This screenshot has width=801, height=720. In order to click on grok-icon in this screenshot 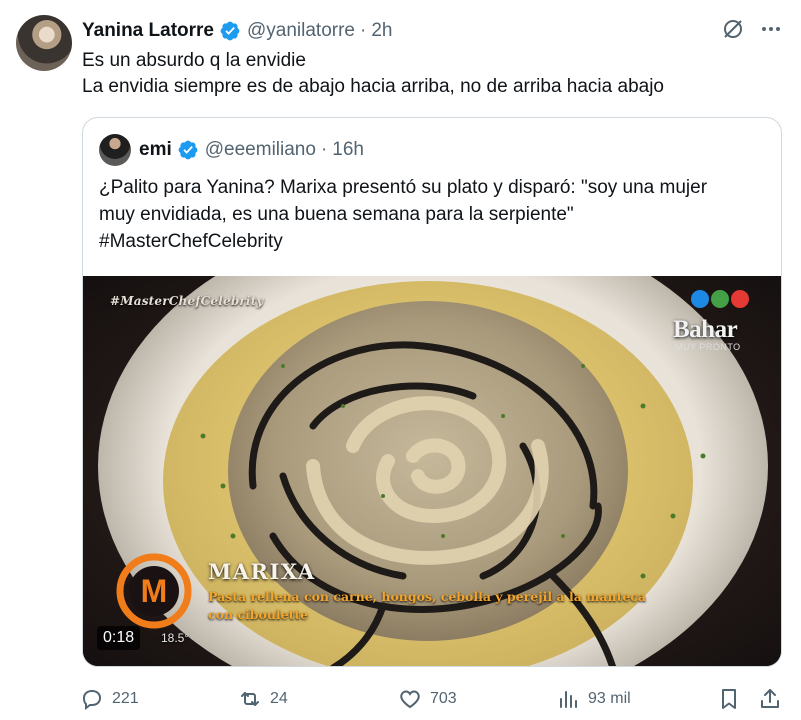, I will do `click(733, 29)`.